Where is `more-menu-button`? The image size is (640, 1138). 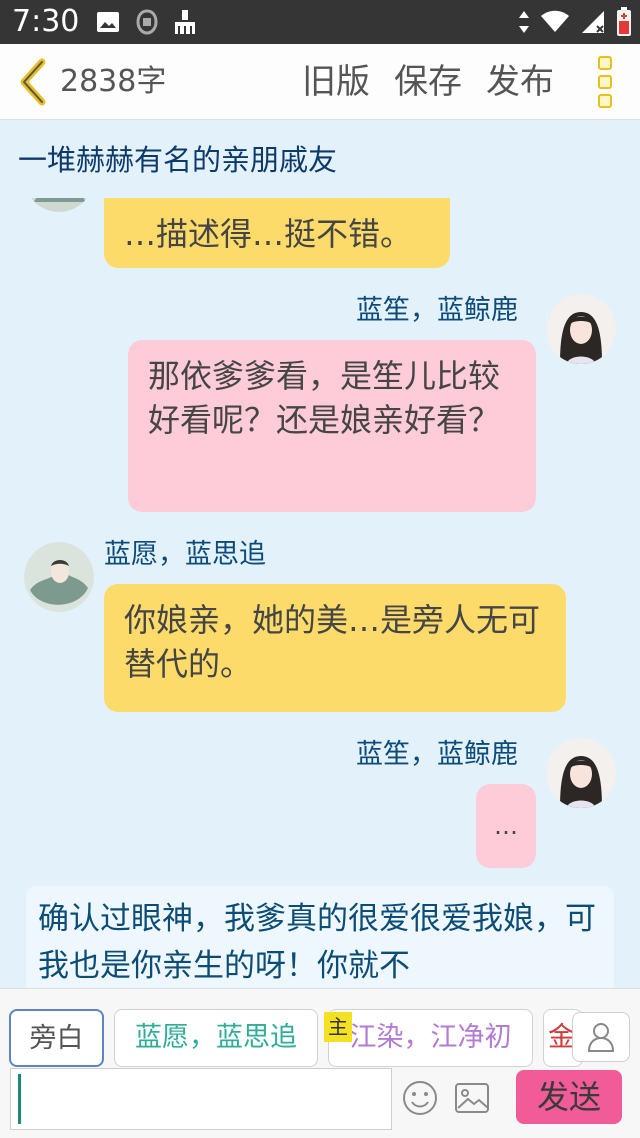
more-menu-button is located at coordinates (605, 82).